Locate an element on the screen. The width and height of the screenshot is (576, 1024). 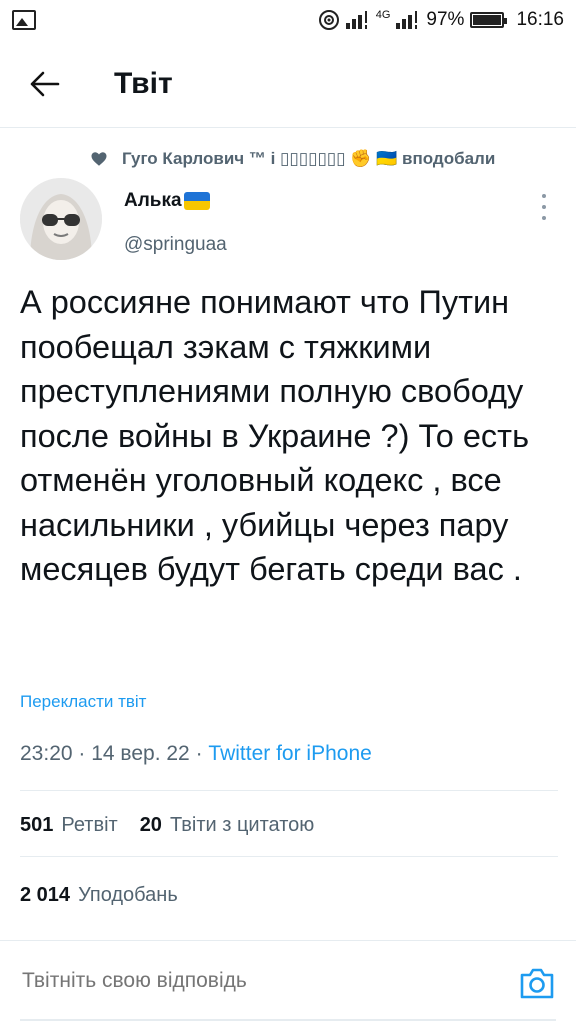
author-handle: @springuaa is located at coordinates (175, 245).